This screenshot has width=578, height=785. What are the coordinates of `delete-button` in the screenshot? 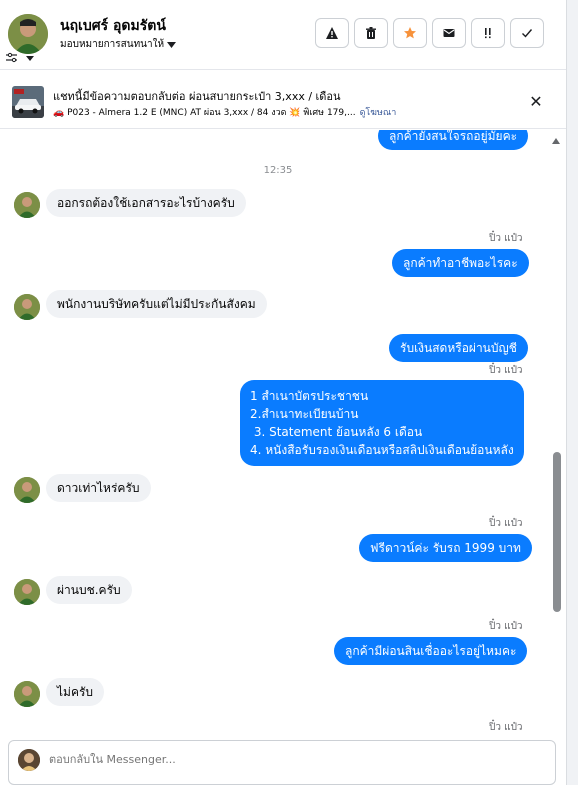 It's located at (371, 33).